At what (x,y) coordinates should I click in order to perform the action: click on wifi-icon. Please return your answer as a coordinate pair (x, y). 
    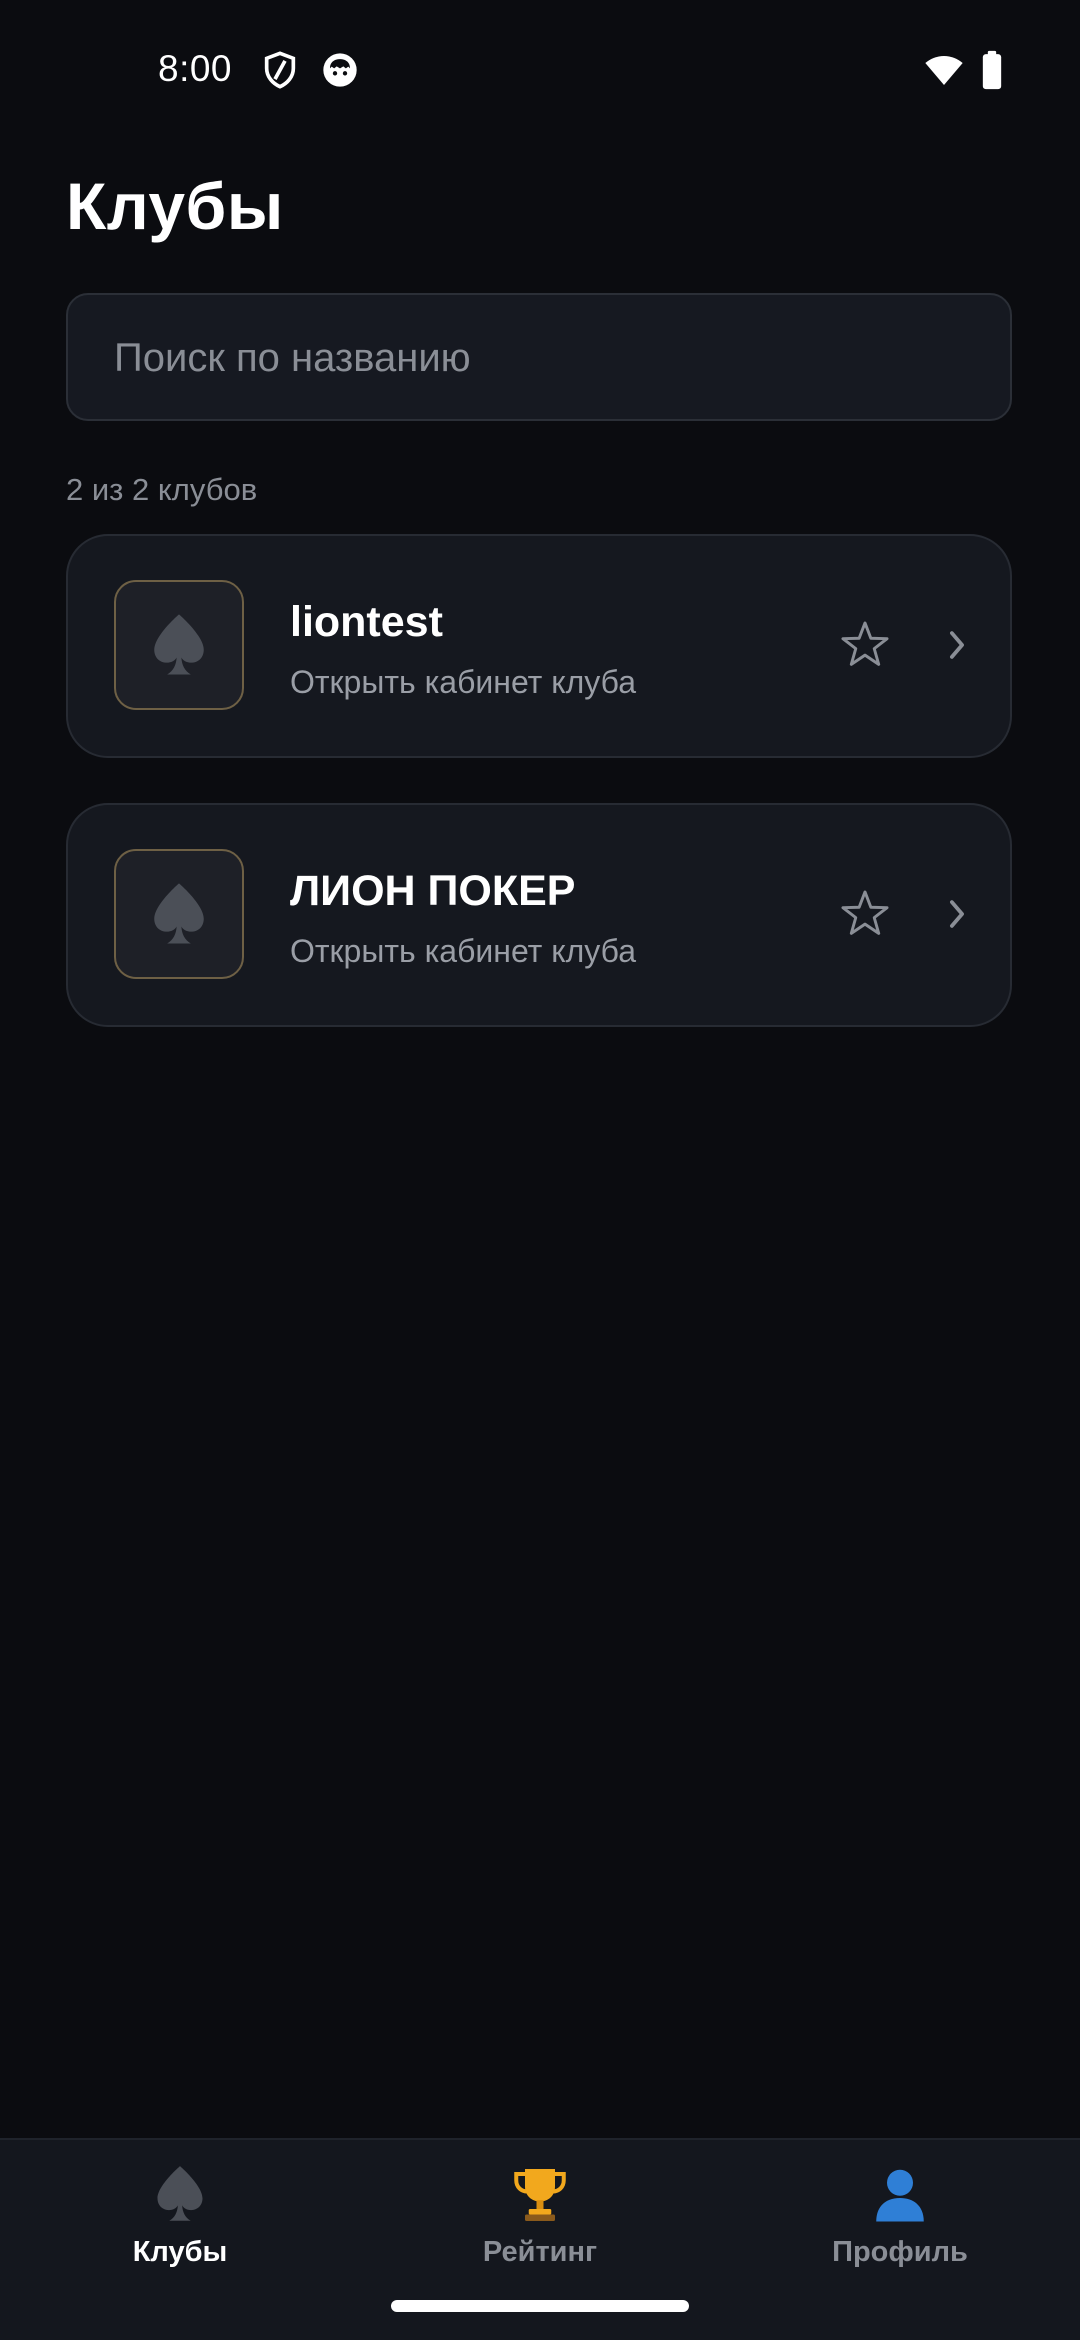
    Looking at the image, I should click on (944, 70).